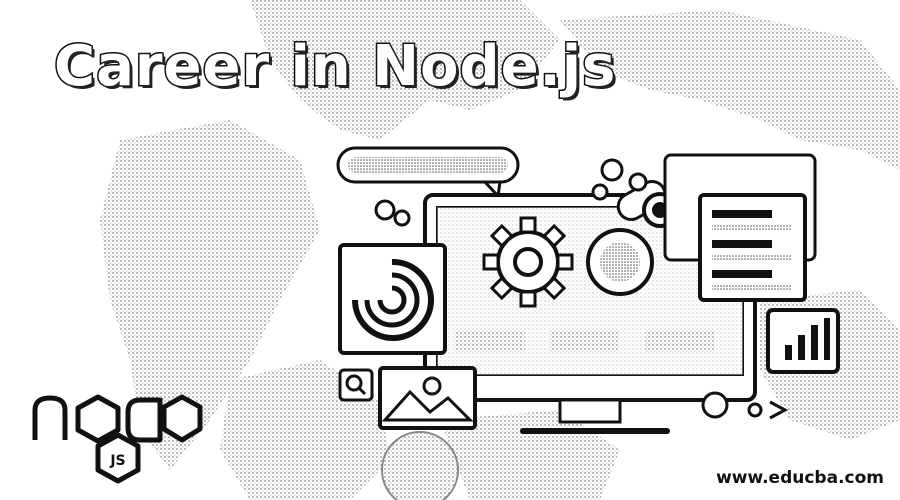 The height and width of the screenshot is (500, 900). What do you see at coordinates (800, 478) in the screenshot?
I see `watermark-text: www.educba.com` at bounding box center [800, 478].